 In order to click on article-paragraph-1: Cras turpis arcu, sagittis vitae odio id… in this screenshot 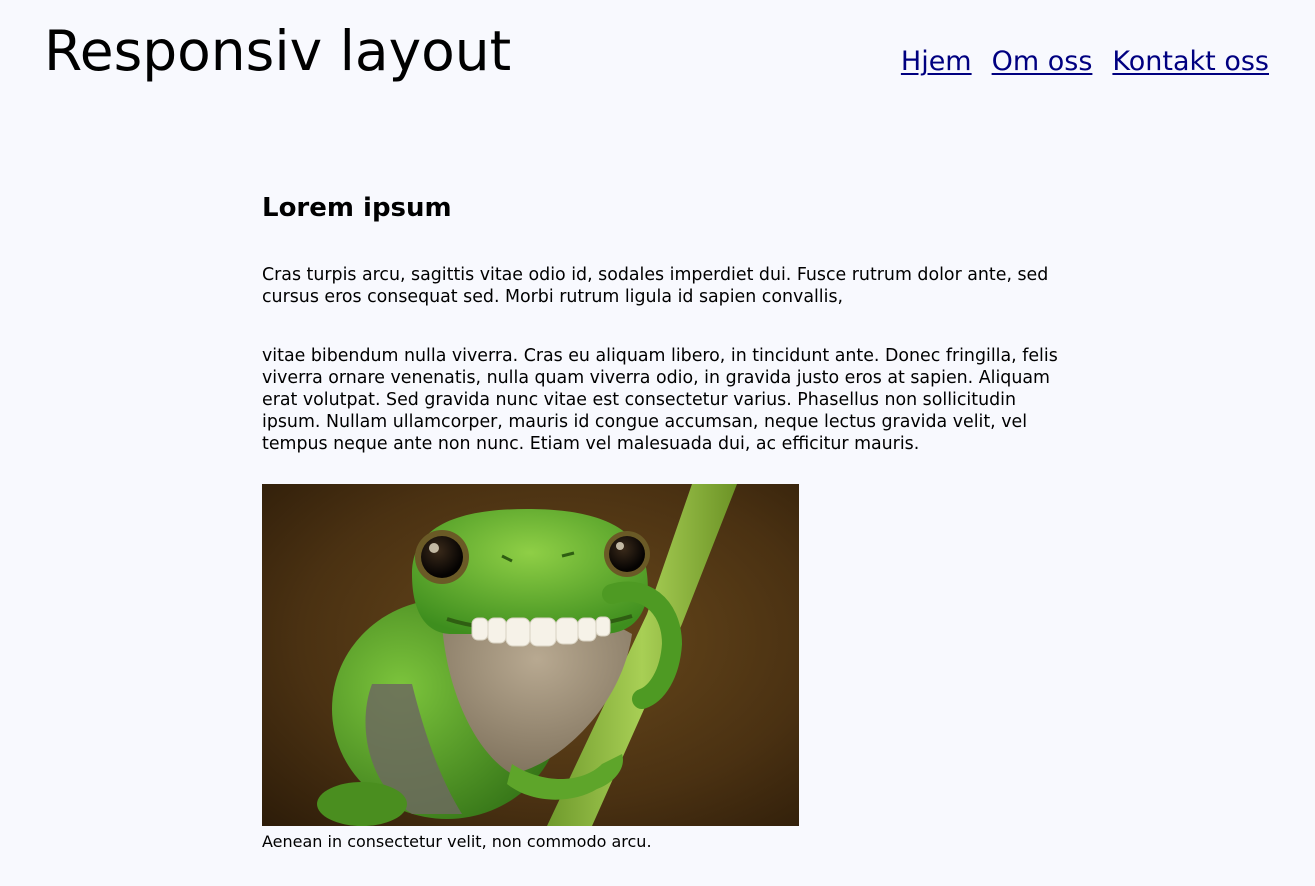, I will do `click(655, 286)`.